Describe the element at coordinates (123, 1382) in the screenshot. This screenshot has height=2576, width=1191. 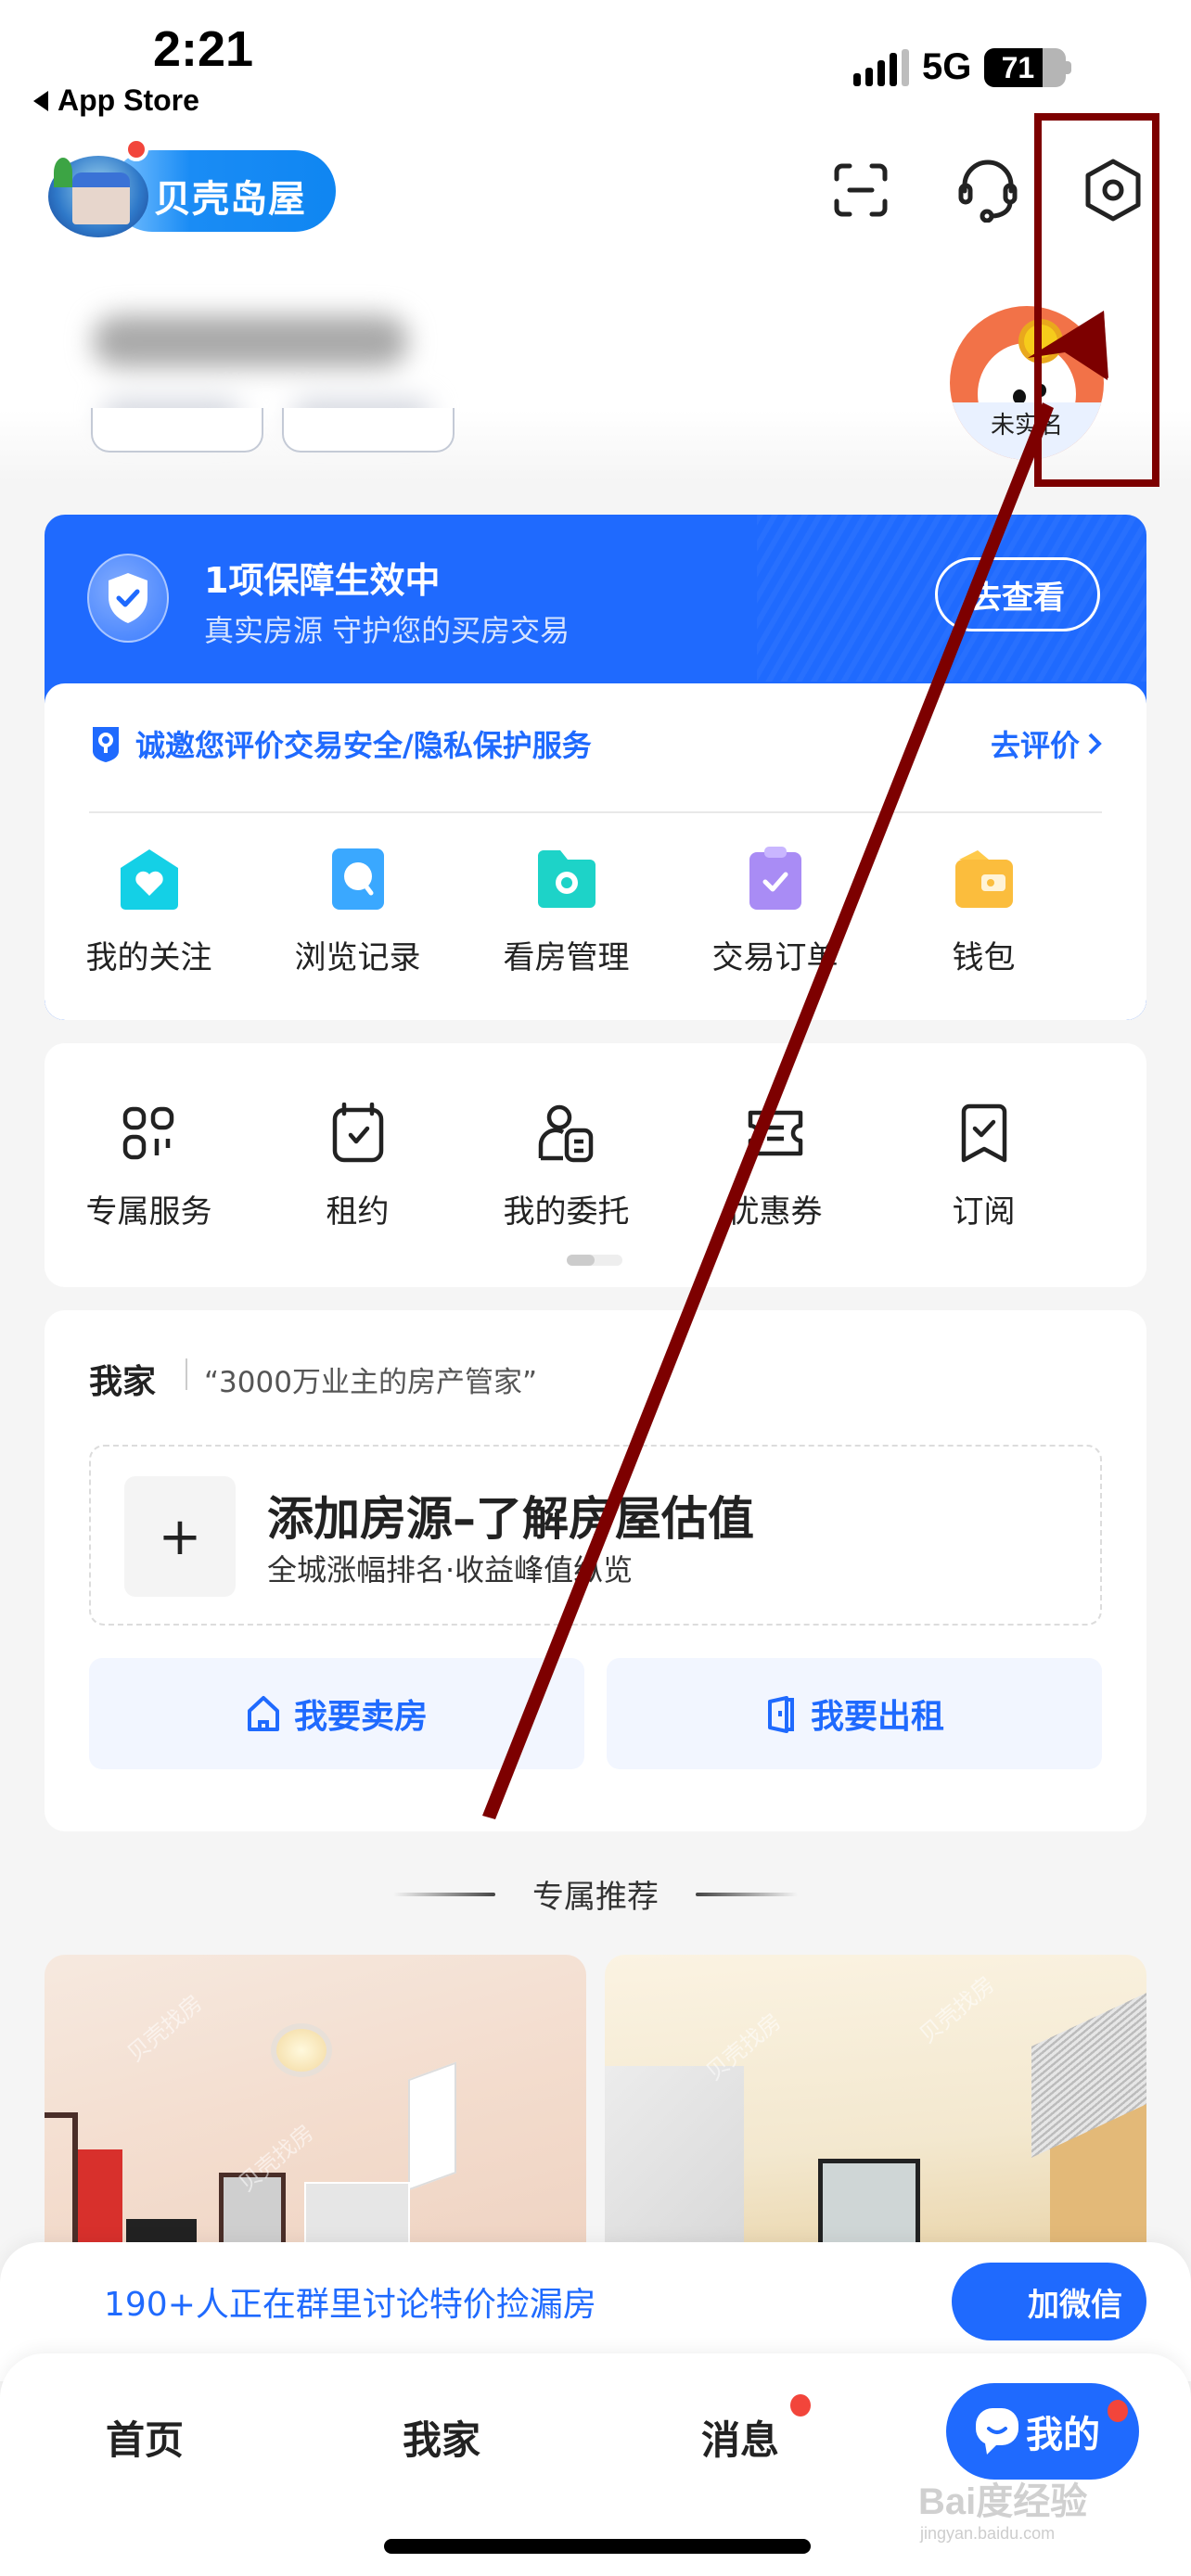
I see `home-section-title: 我家` at that location.